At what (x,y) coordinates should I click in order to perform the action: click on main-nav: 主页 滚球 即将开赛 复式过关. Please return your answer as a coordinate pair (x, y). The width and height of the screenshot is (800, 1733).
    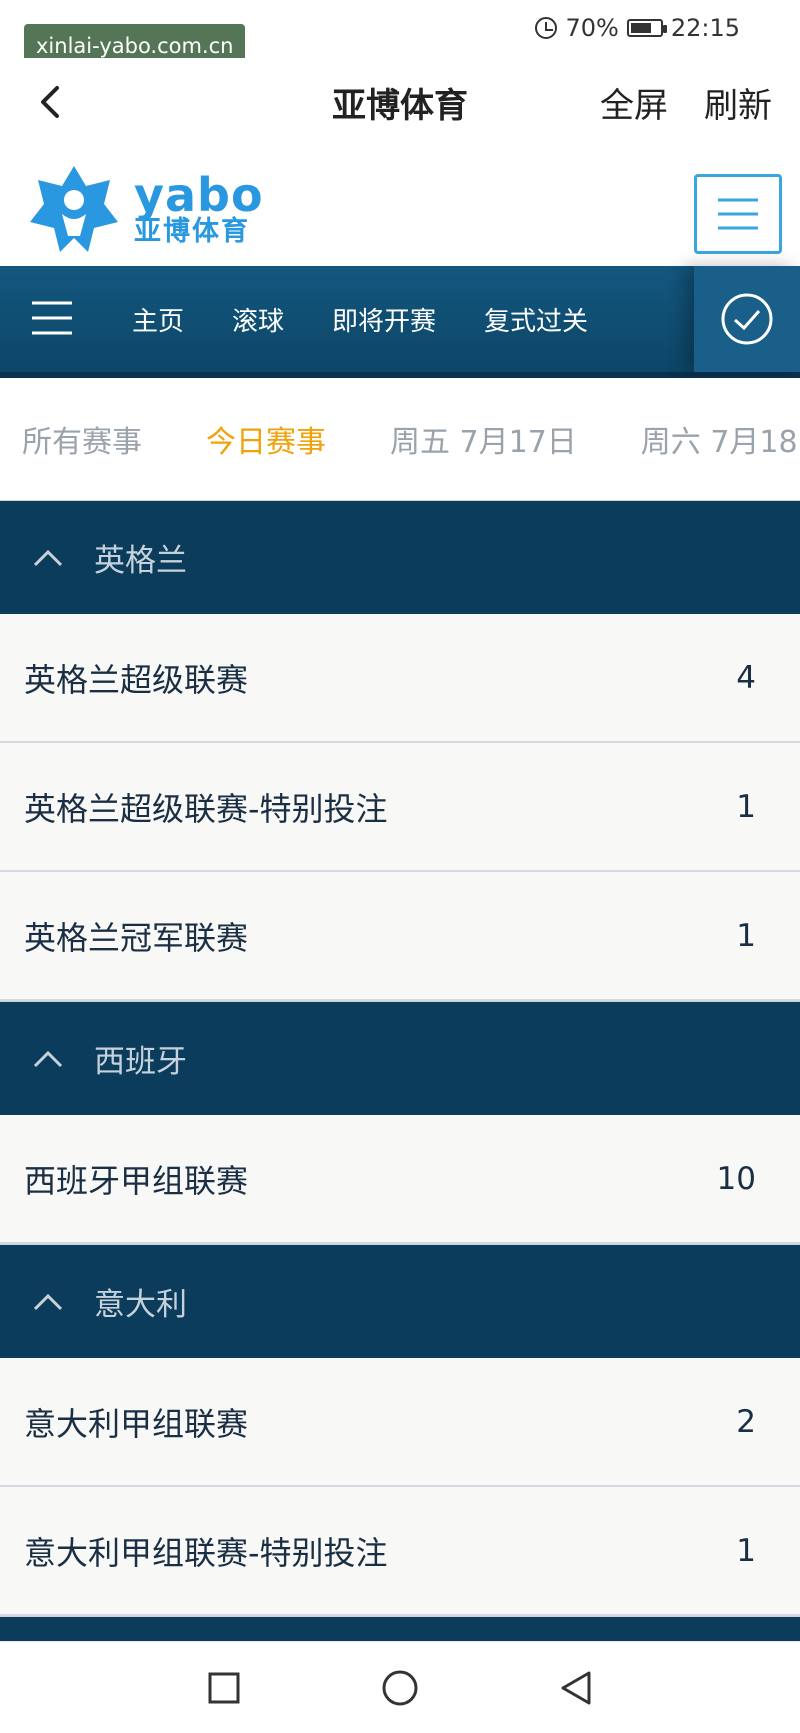
    Looking at the image, I should click on (400, 322).